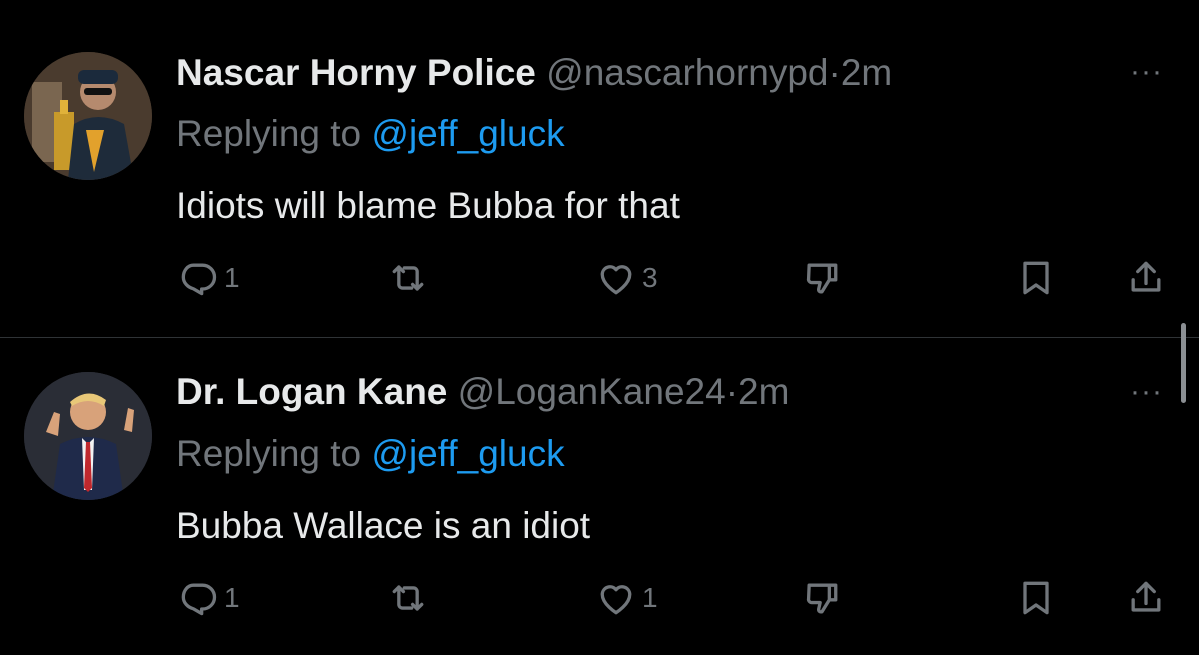 The image size is (1199, 655). Describe the element at coordinates (428, 205) in the screenshot. I see `tweet-text: Idiots will blame Bubba for that` at that location.